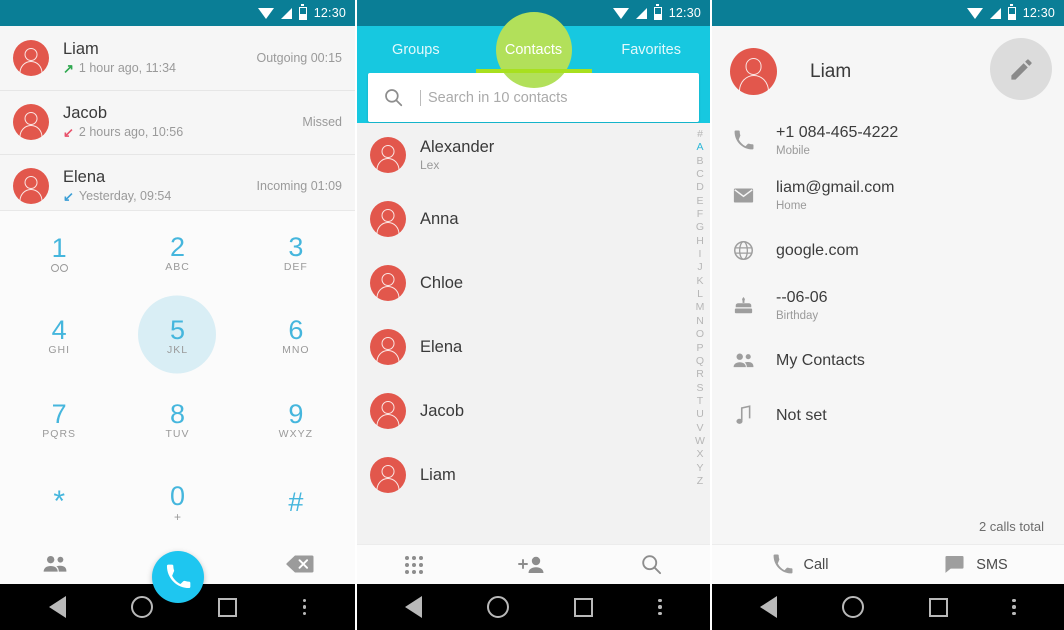 This screenshot has width=1064, height=630. I want to click on dialpad-key-hash: #, so click(296, 502).